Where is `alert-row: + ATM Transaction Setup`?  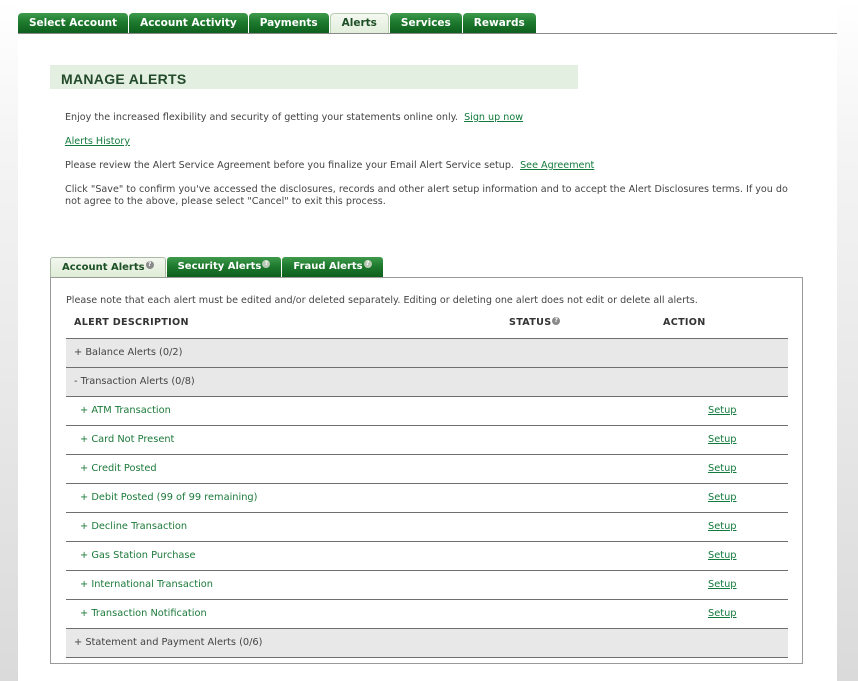 alert-row: + ATM Transaction Setup is located at coordinates (427, 410).